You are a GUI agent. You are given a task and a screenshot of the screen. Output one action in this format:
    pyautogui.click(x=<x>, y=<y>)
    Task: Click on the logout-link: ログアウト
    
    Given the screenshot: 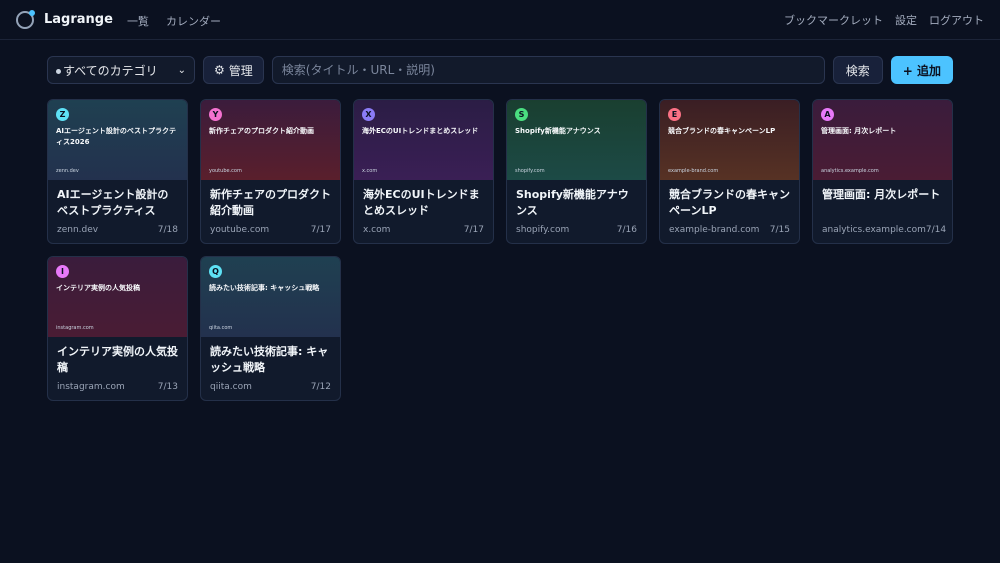 What is the action you would take?
    pyautogui.click(x=956, y=20)
    